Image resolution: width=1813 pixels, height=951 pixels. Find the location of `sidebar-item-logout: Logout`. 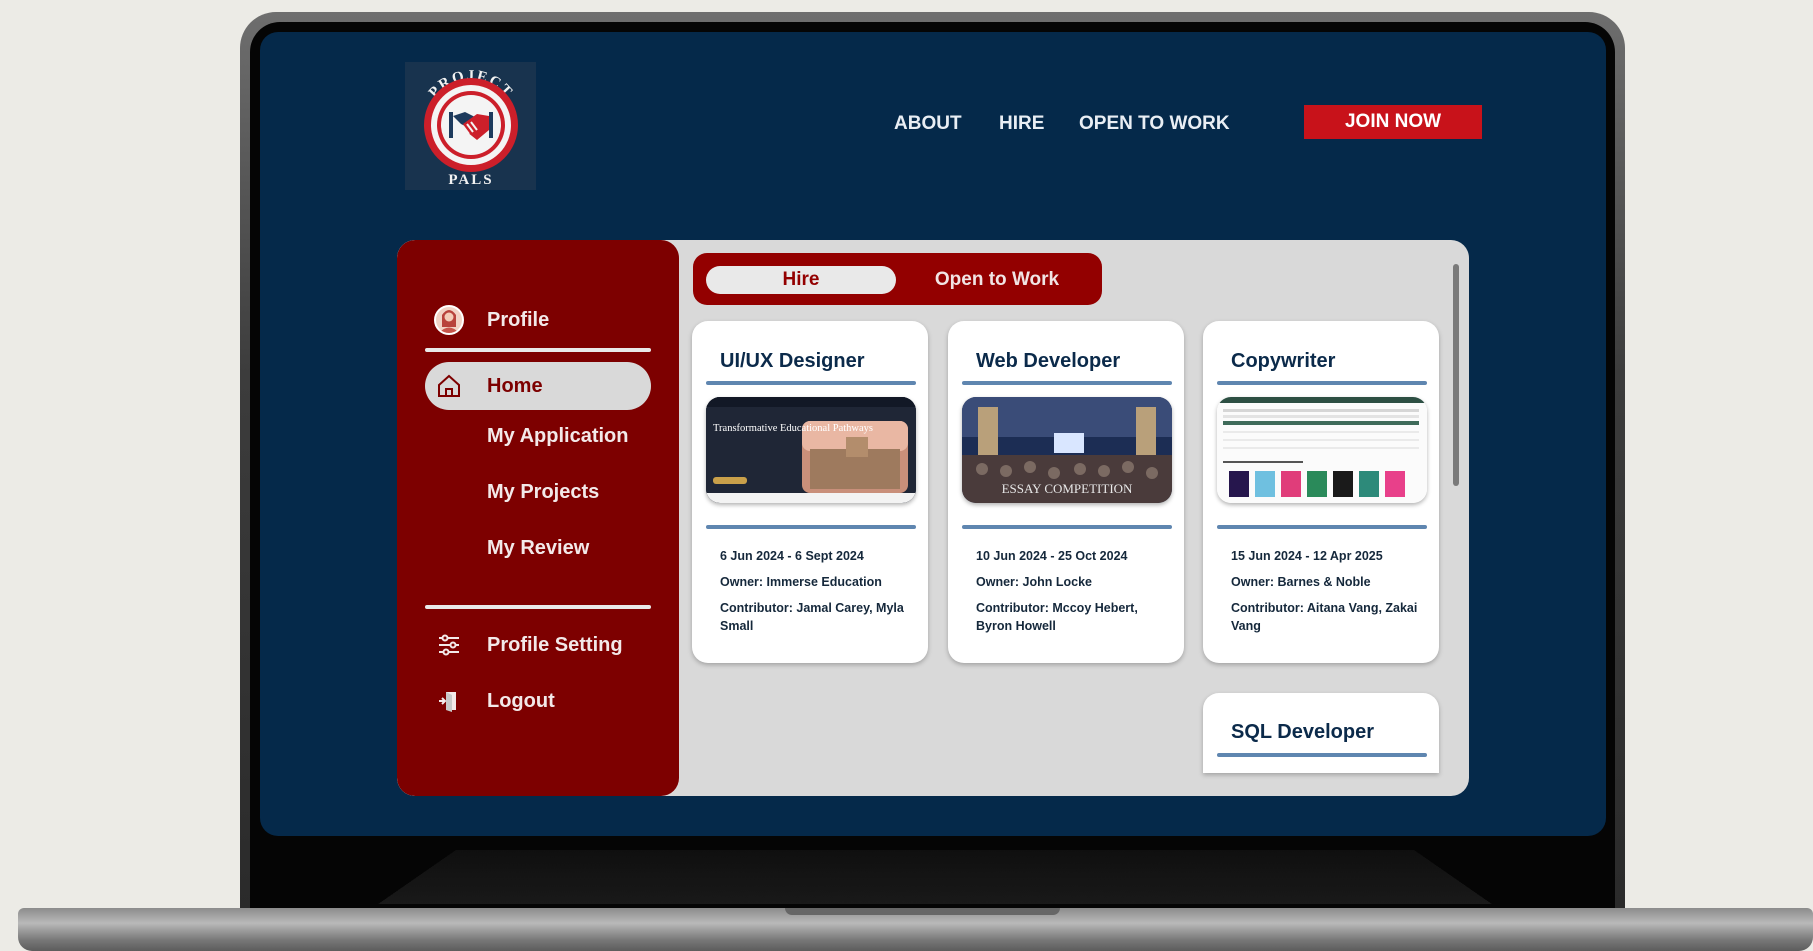

sidebar-item-logout: Logout is located at coordinates (538, 701).